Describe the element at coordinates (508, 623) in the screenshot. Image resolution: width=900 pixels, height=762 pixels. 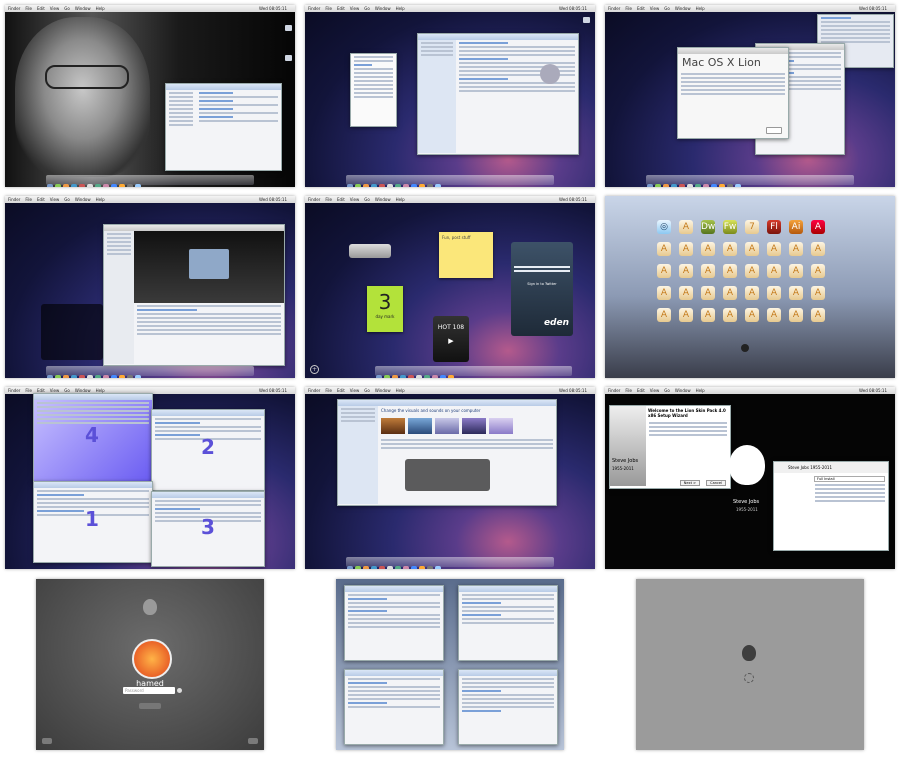
I see `space-2-window` at that location.